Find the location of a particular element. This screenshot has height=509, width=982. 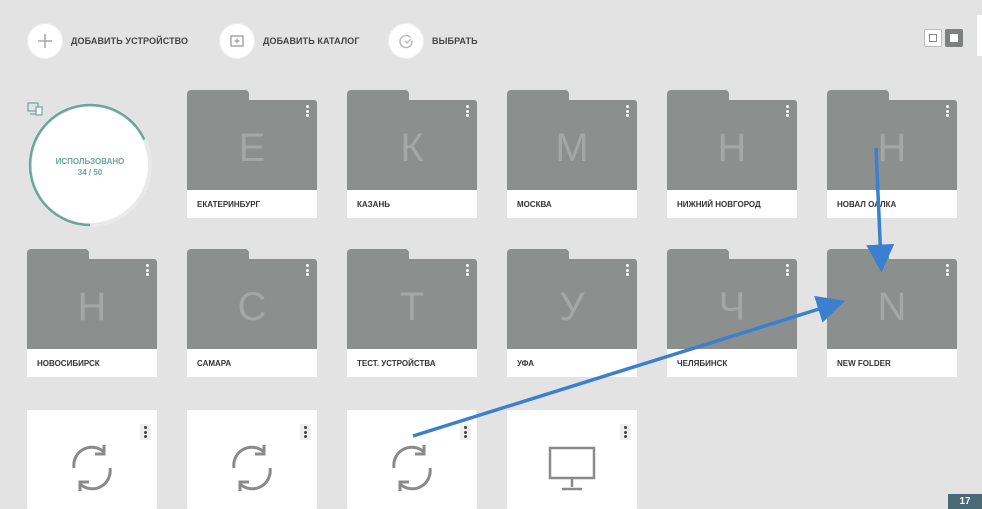

folder-name: НОВОСИБИРСК is located at coordinates (92, 363).